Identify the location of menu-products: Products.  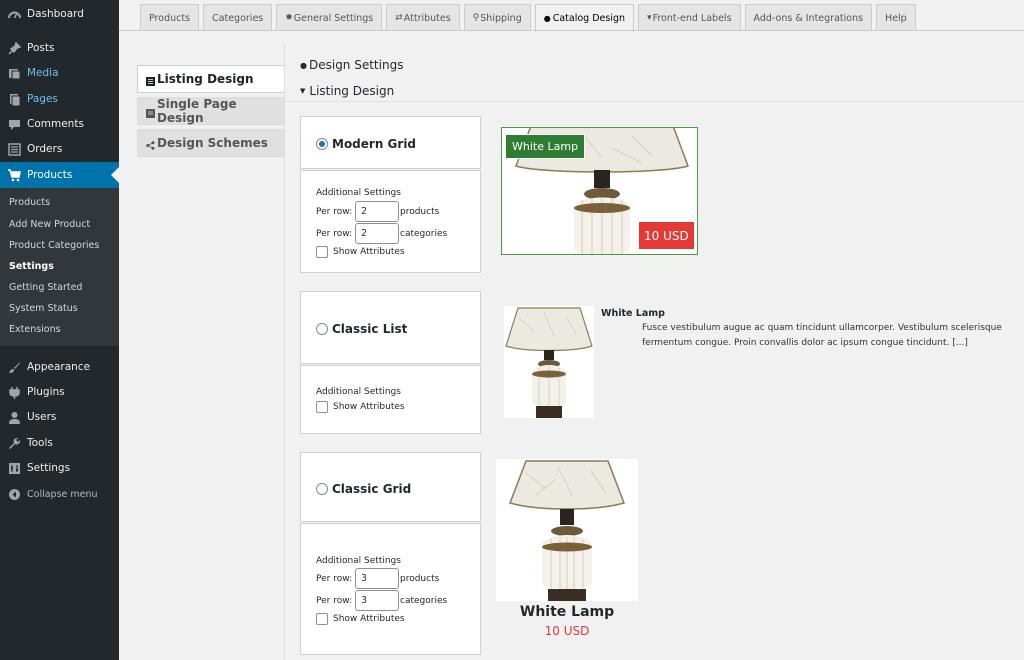
(59, 175).